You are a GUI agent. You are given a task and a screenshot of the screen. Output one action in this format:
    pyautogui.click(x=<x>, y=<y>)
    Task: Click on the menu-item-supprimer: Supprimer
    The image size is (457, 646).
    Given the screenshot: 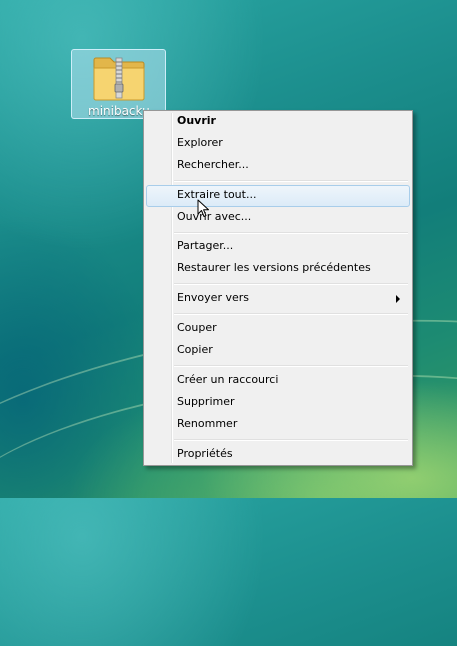 What is the action you would take?
    pyautogui.click(x=278, y=403)
    